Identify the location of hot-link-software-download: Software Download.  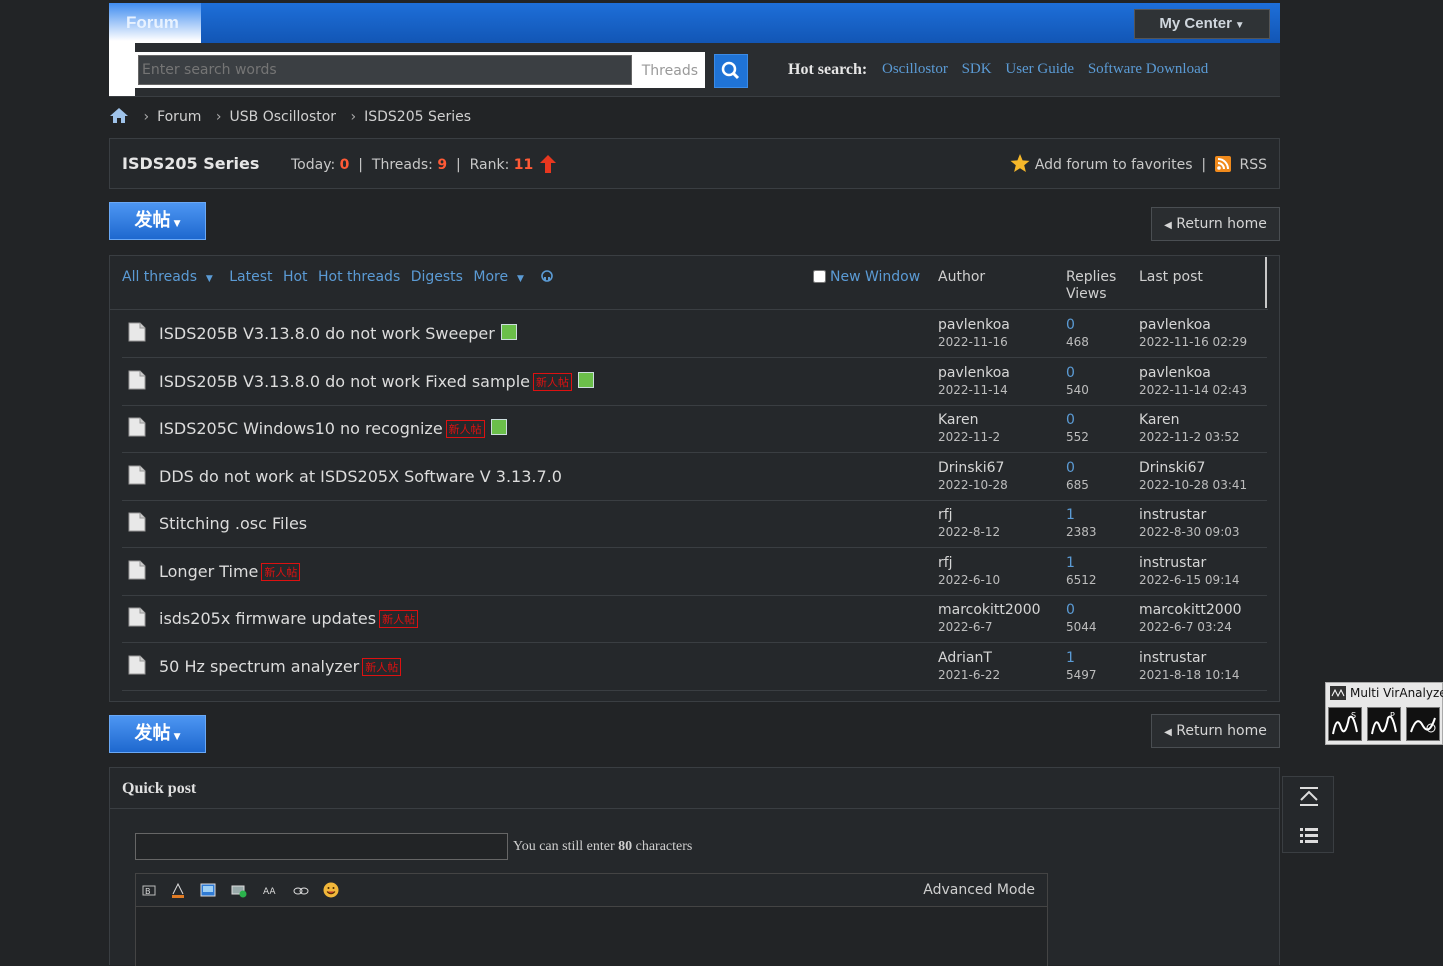
(1148, 69).